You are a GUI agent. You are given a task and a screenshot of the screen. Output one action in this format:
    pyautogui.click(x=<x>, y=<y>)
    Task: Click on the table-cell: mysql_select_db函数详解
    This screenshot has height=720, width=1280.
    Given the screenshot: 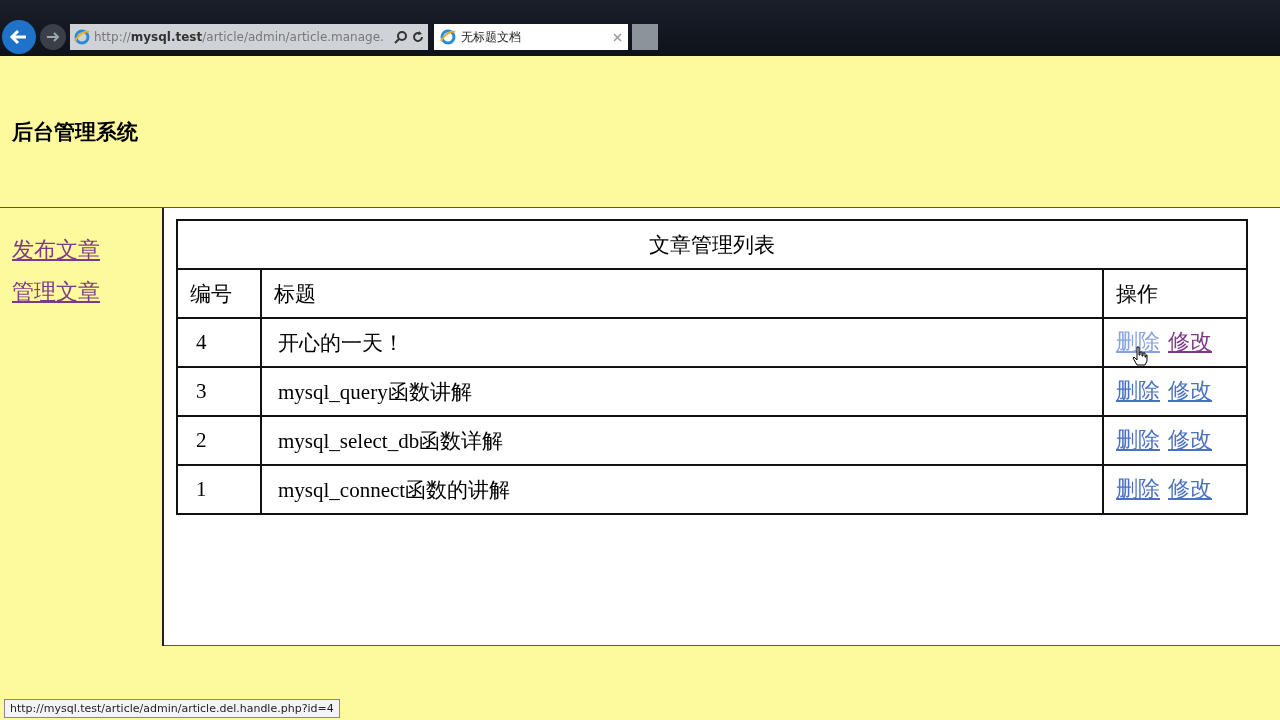 What is the action you would take?
    pyautogui.click(x=682, y=440)
    